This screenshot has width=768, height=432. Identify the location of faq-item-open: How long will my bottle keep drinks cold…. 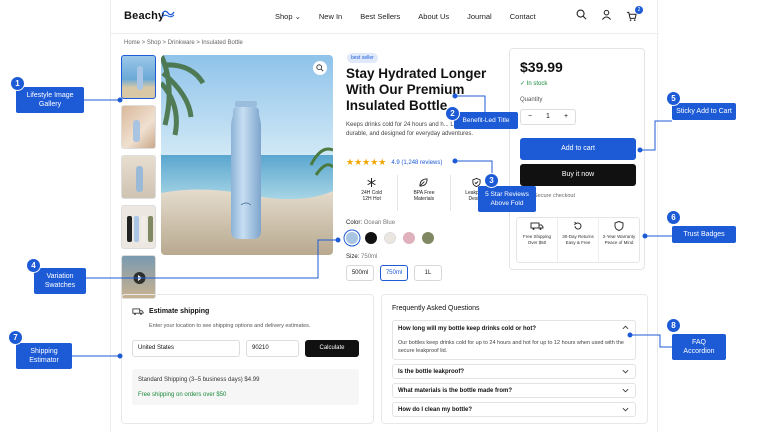
(514, 340).